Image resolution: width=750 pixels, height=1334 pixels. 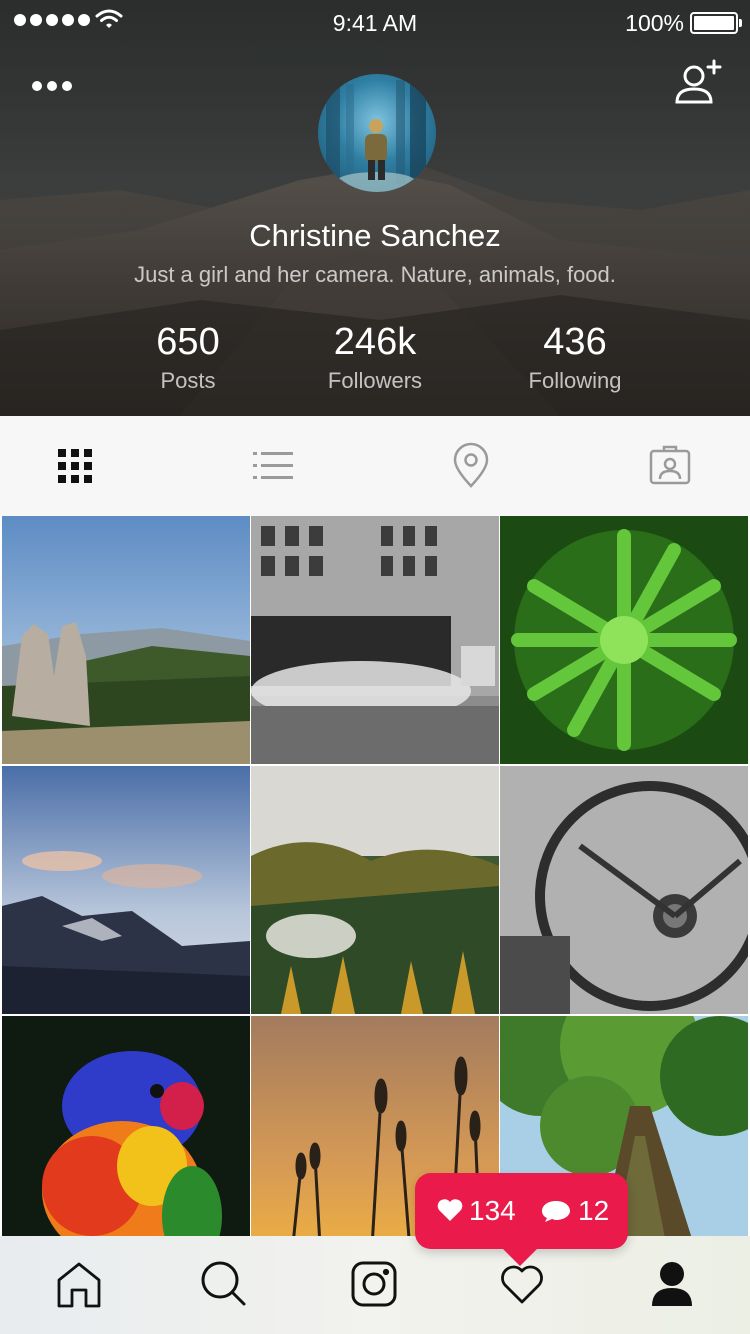 I want to click on list-icon, so click(x=273, y=465).